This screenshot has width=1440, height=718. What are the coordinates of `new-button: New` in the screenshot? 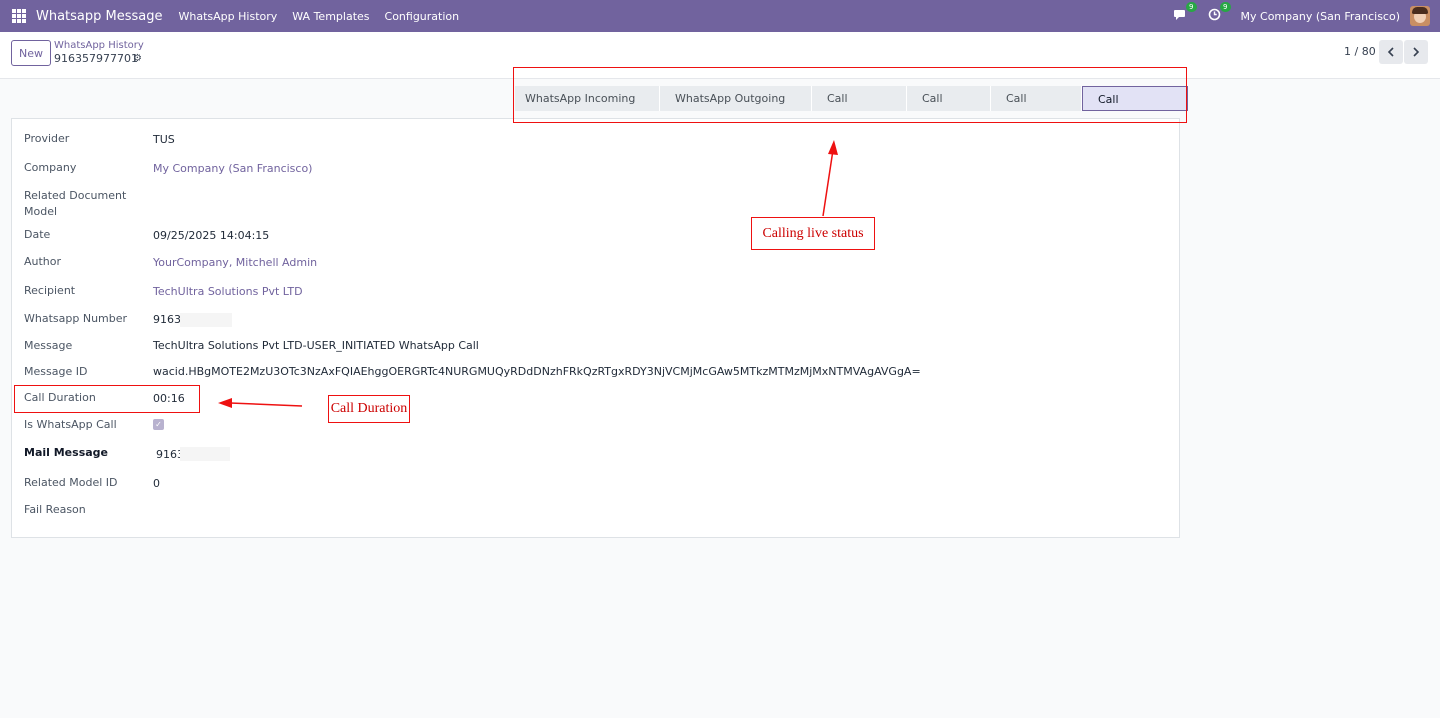 It's located at (31, 53).